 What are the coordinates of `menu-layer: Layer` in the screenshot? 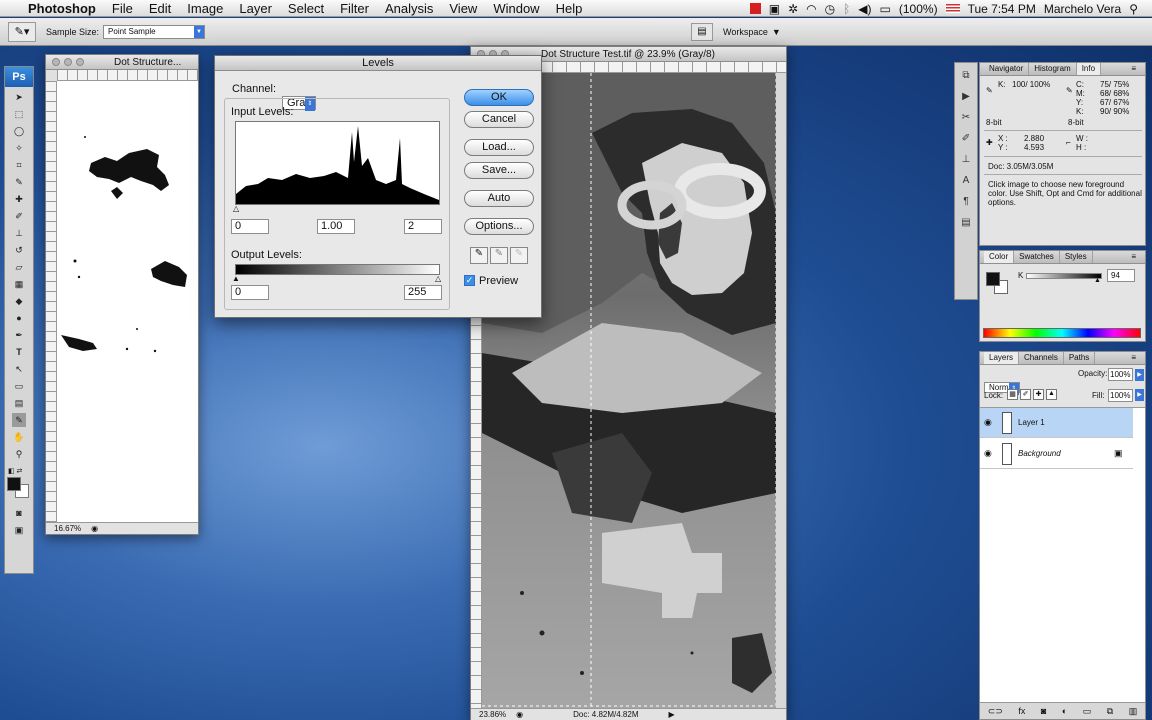 It's located at (255, 8).